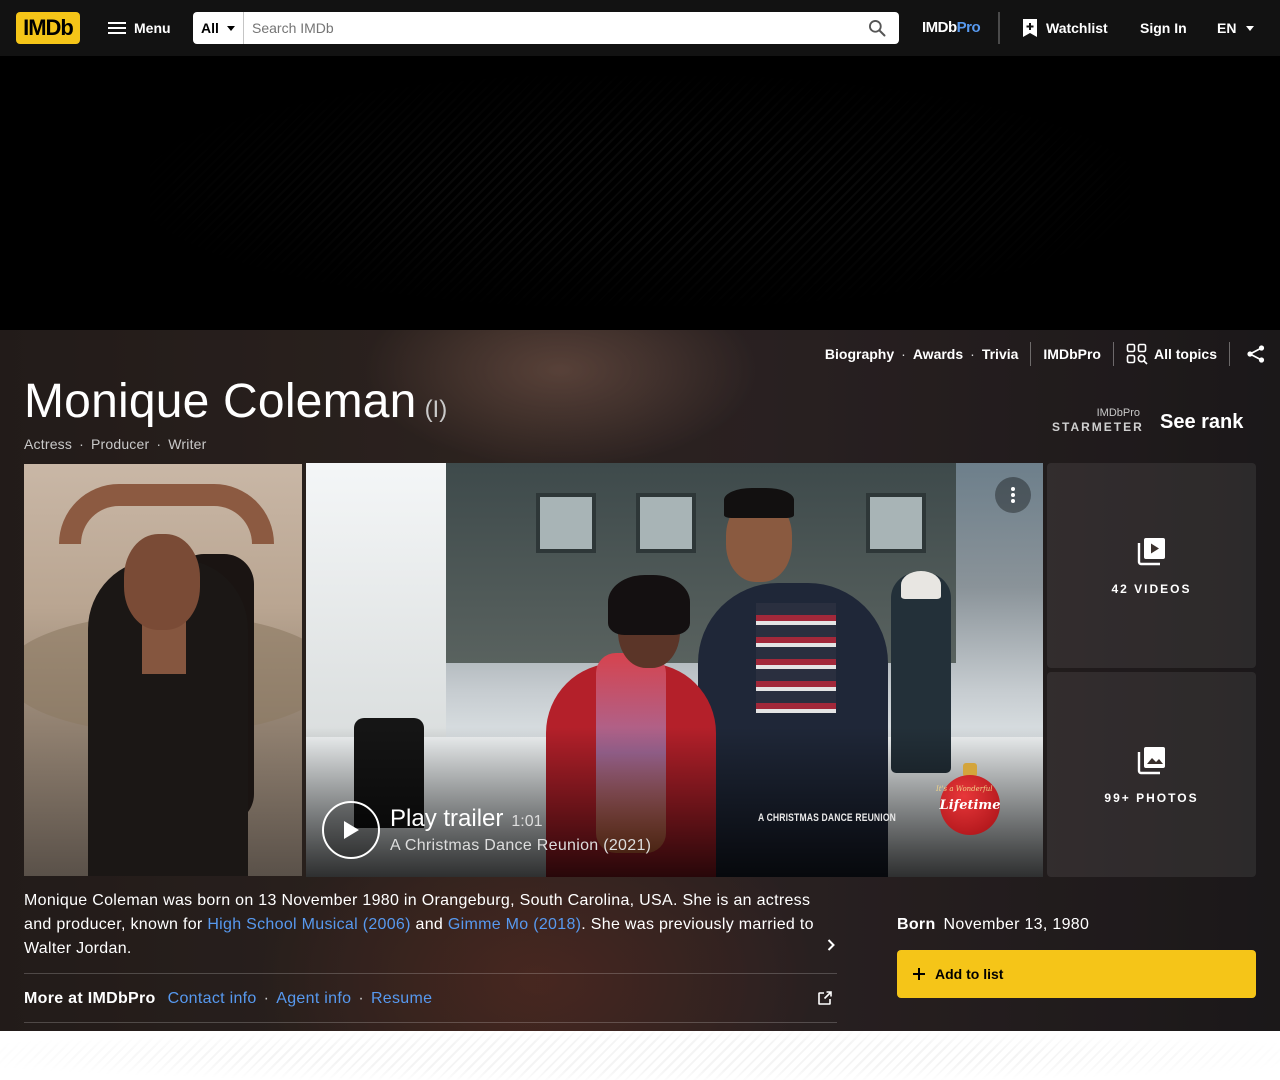 This screenshot has height=1080, width=1280. What do you see at coordinates (48, 28) in the screenshot?
I see `imdb-logo: IMDb` at bounding box center [48, 28].